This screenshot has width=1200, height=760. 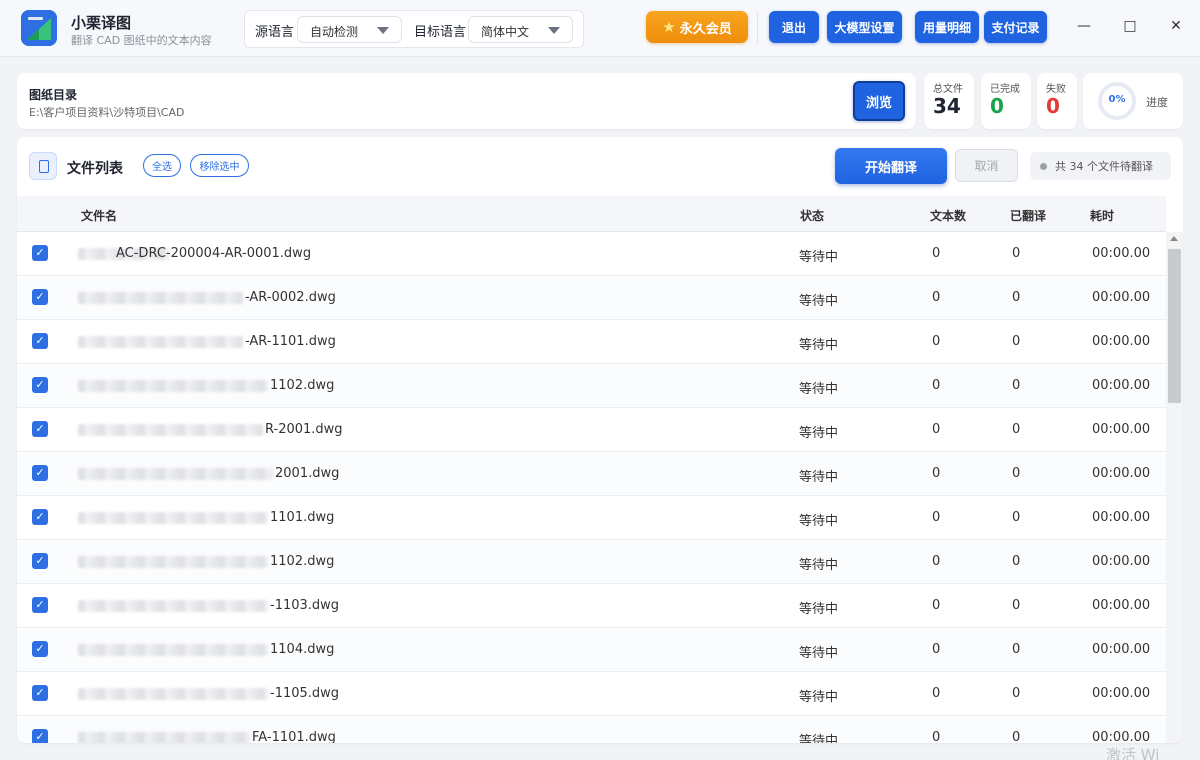 What do you see at coordinates (812, 215) in the screenshot?
I see `column-header-status: 状态` at bounding box center [812, 215].